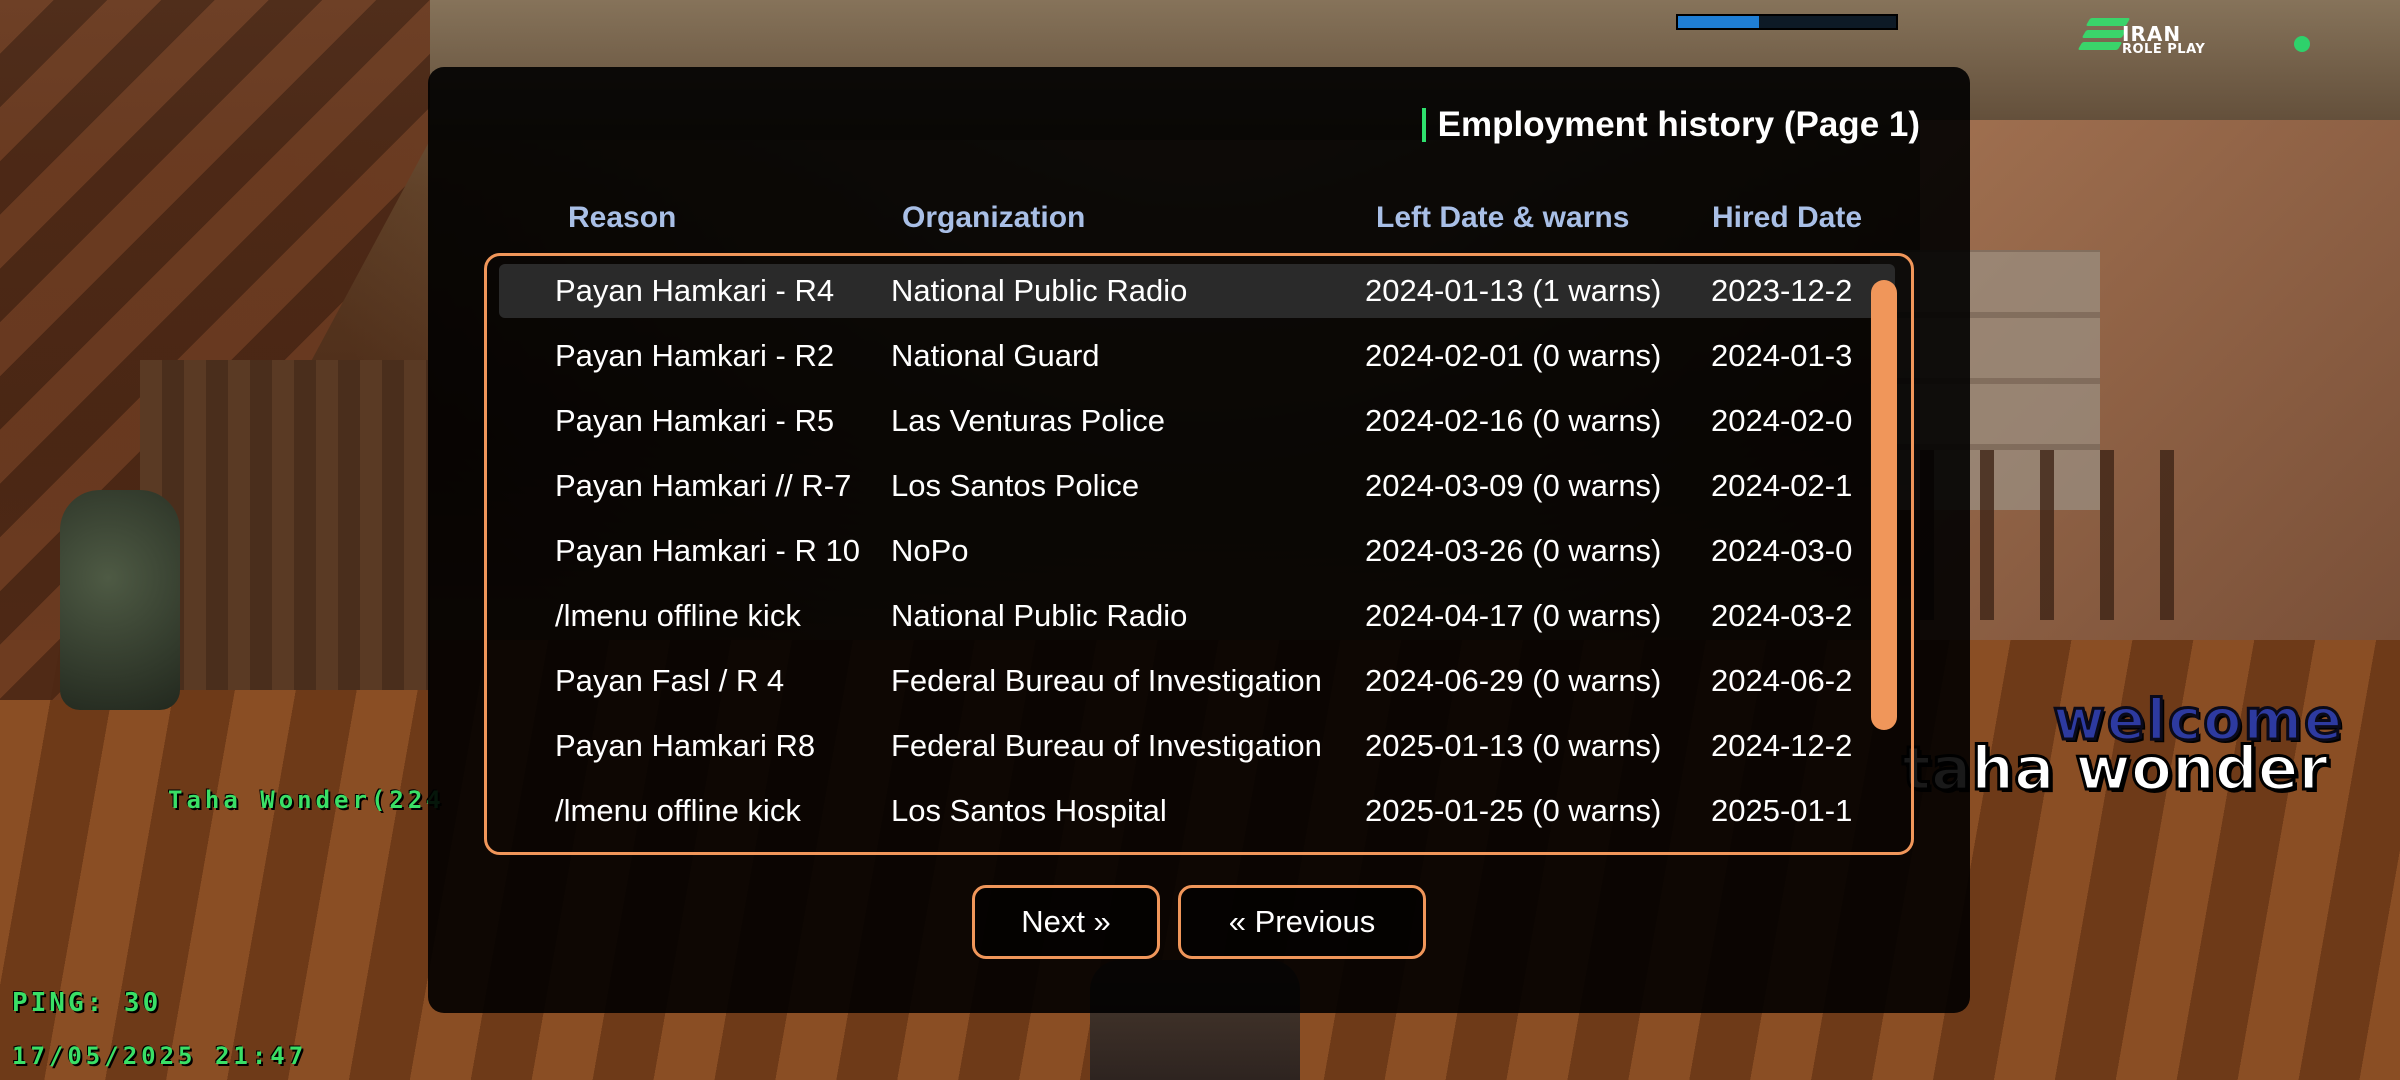 The image size is (2400, 1080). I want to click on hud-progress-bar, so click(1787, 22).